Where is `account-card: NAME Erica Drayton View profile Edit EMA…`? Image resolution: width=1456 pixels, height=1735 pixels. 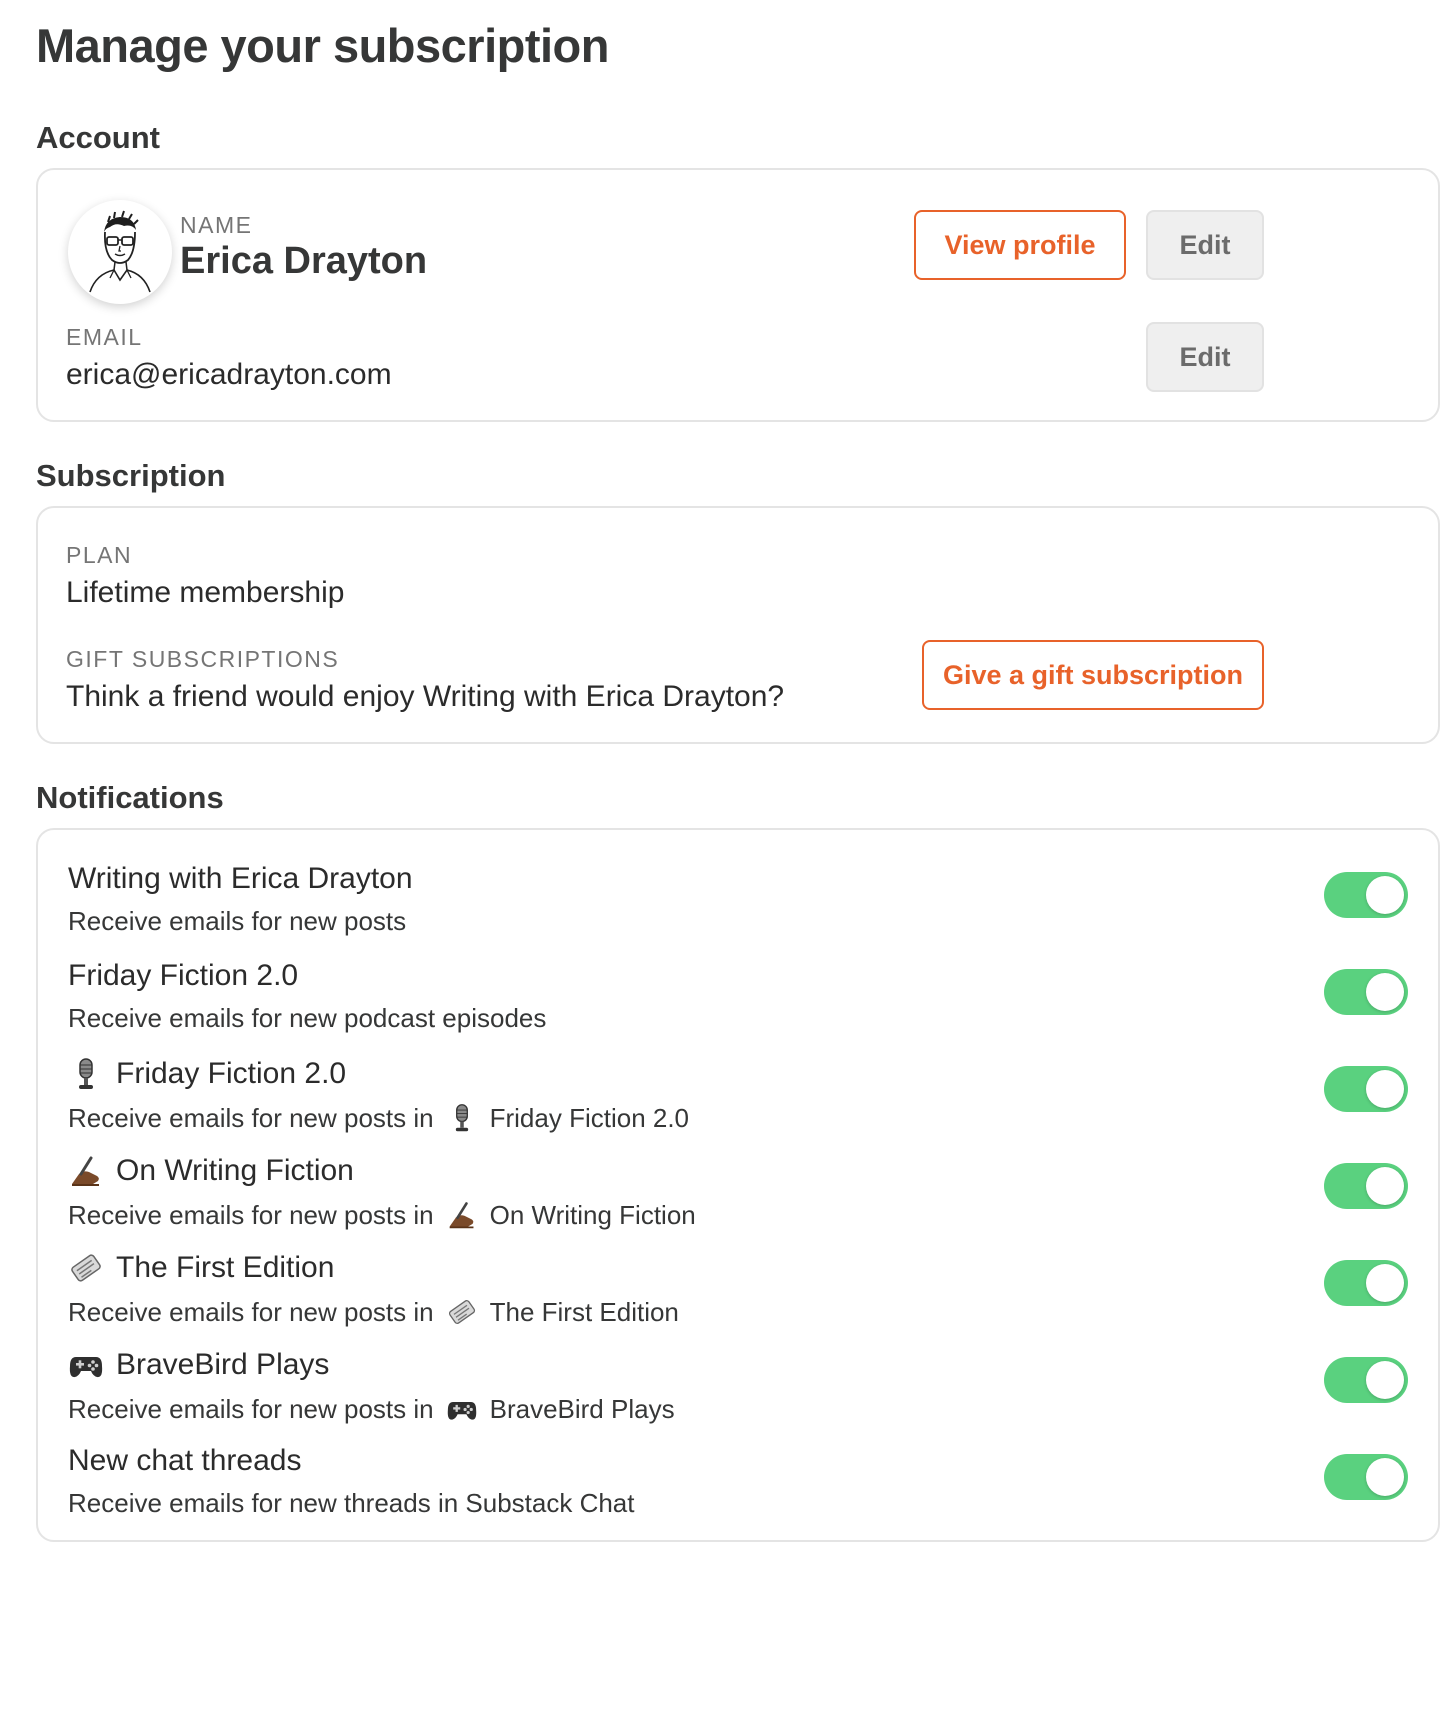 account-card: NAME Erica Drayton View profile Edit EMA… is located at coordinates (738, 295).